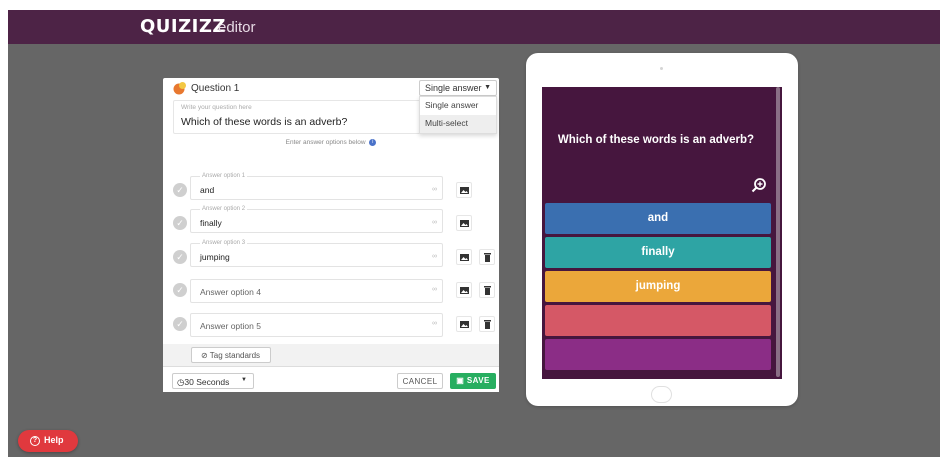 The image size is (940, 457). I want to click on editor-footer: ◷30 Seconds ▼ CANCEL ▣ SAVE, so click(331, 379).